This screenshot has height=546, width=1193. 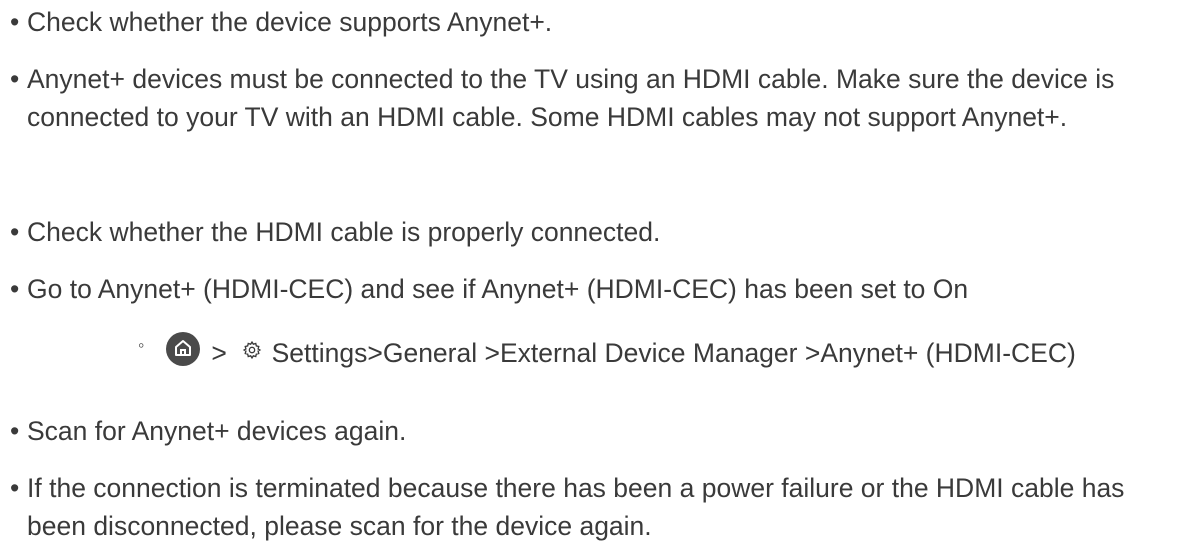 I want to click on gear-icon, so click(x=252, y=350).